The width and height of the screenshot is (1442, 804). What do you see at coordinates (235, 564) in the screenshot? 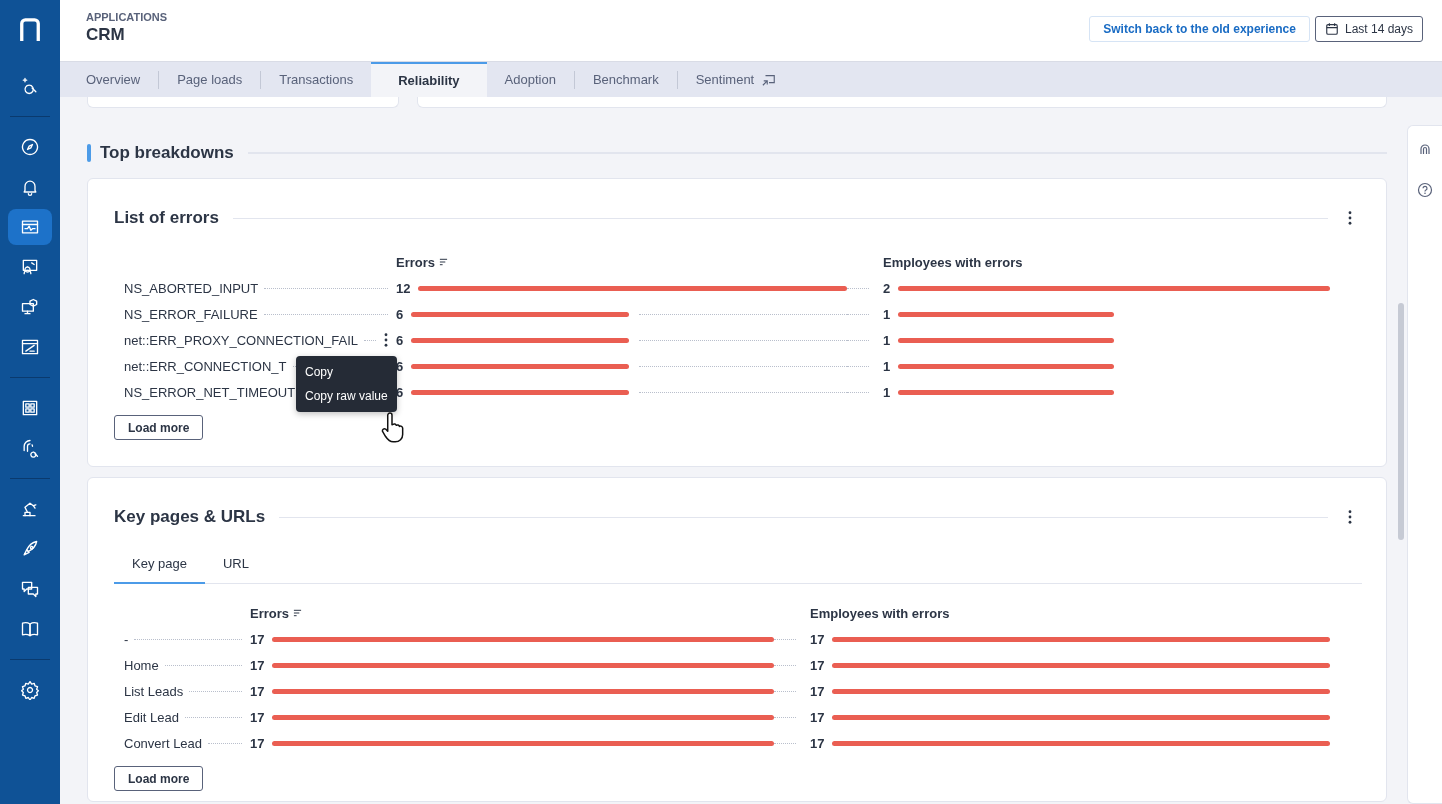
I see `view-tab: URL` at bounding box center [235, 564].